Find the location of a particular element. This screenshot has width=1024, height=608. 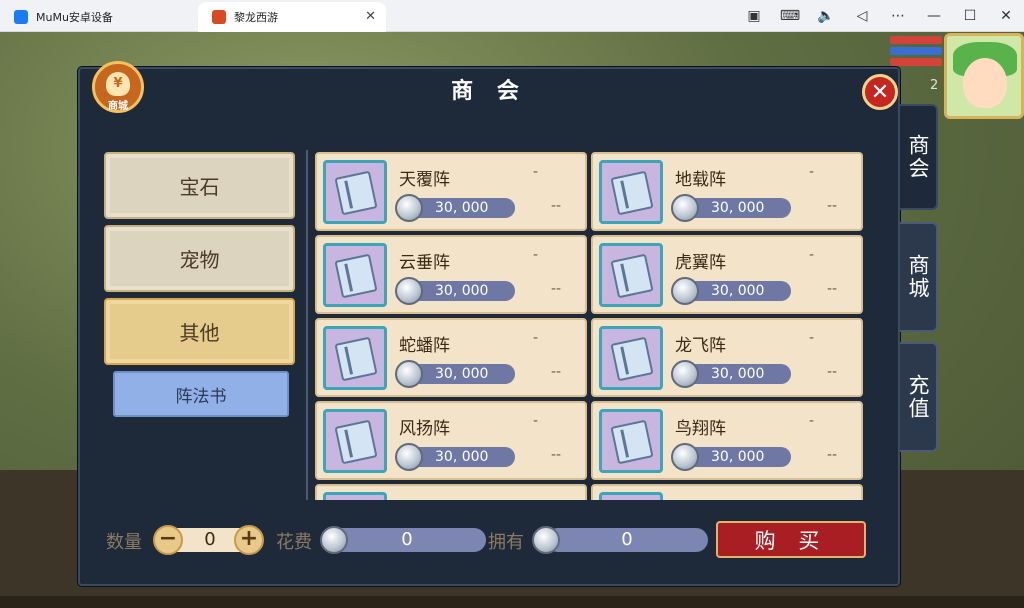

player-avatar is located at coordinates (984, 76).